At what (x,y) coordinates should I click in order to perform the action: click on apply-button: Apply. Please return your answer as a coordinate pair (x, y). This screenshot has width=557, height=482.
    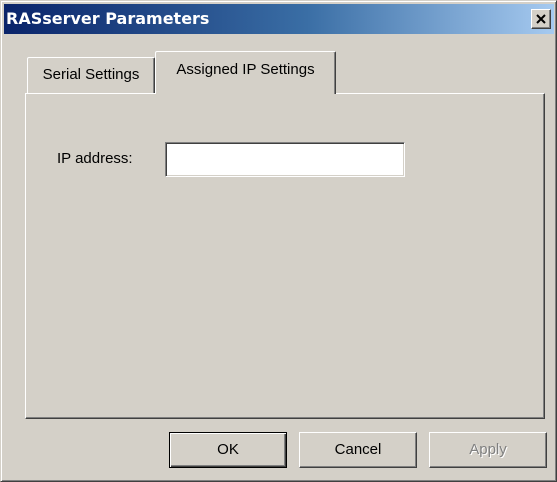
    Looking at the image, I should click on (488, 450).